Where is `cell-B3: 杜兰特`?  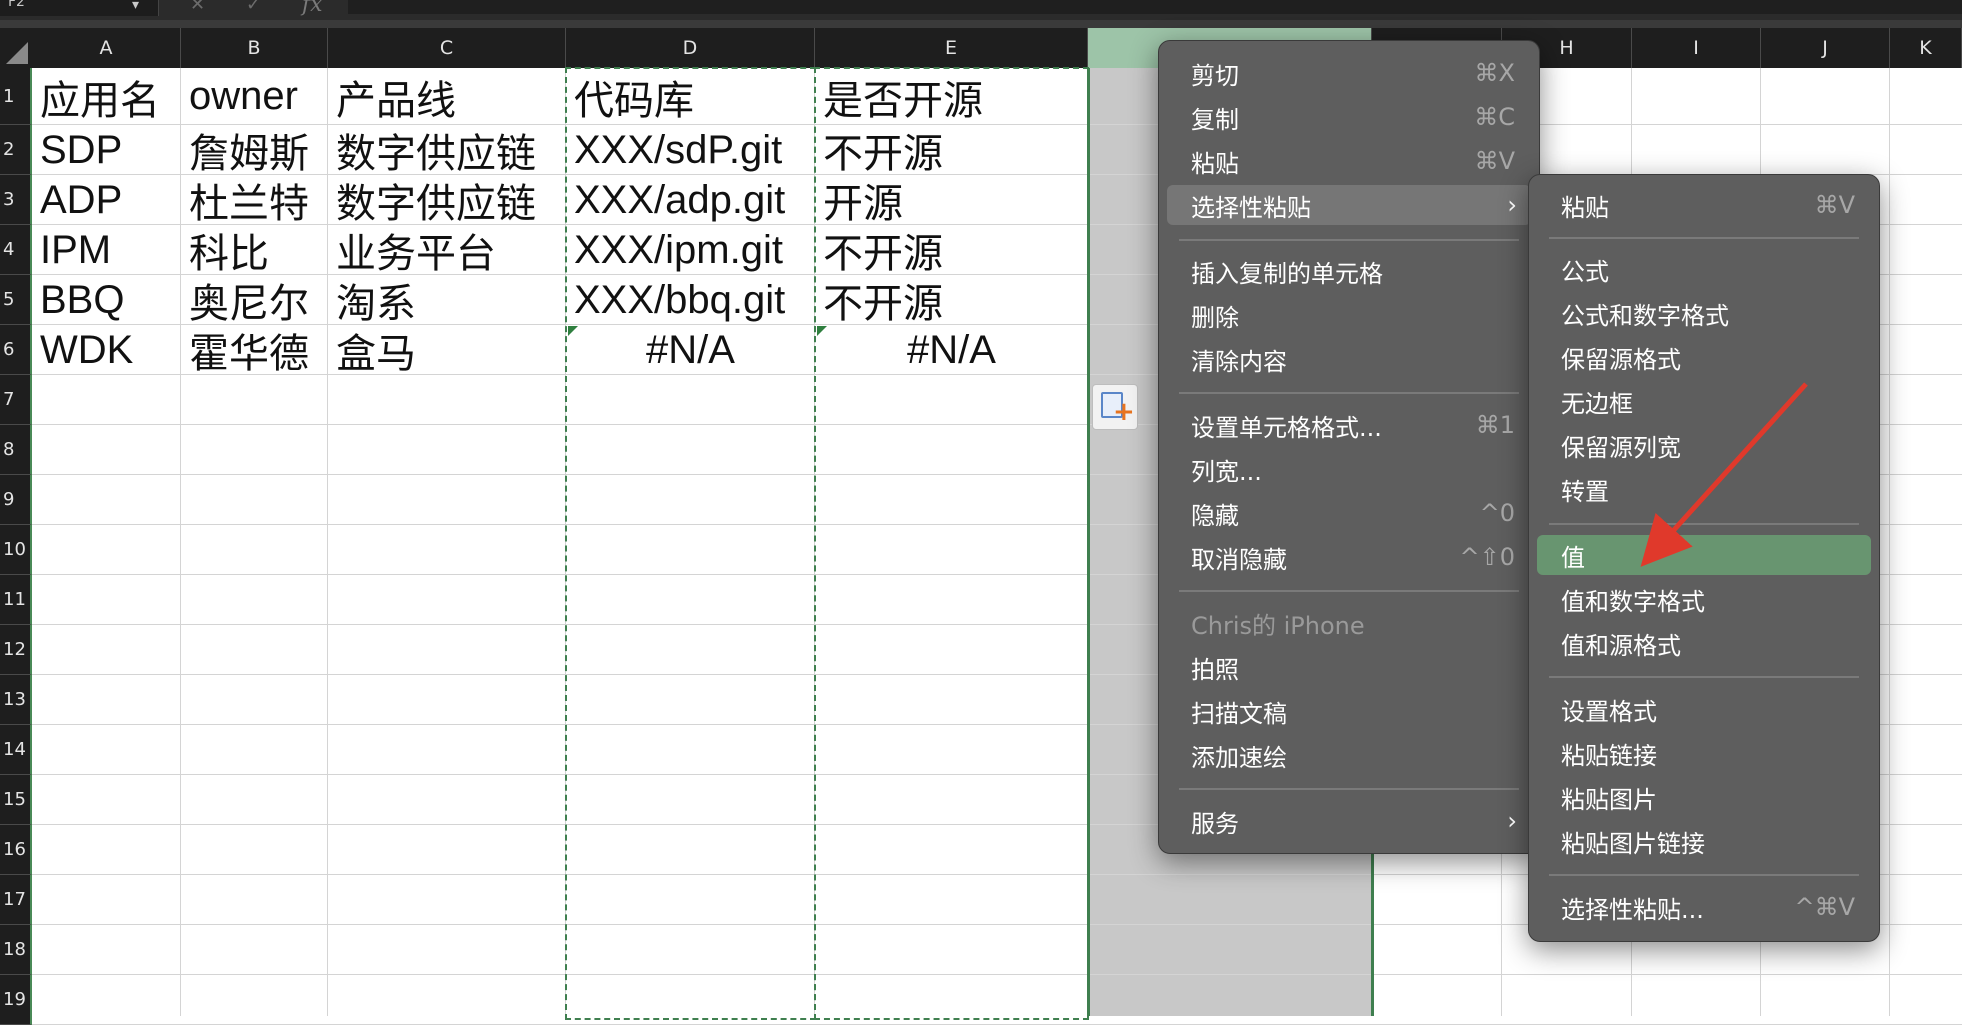
cell-B3: 杜兰特 is located at coordinates (254, 200).